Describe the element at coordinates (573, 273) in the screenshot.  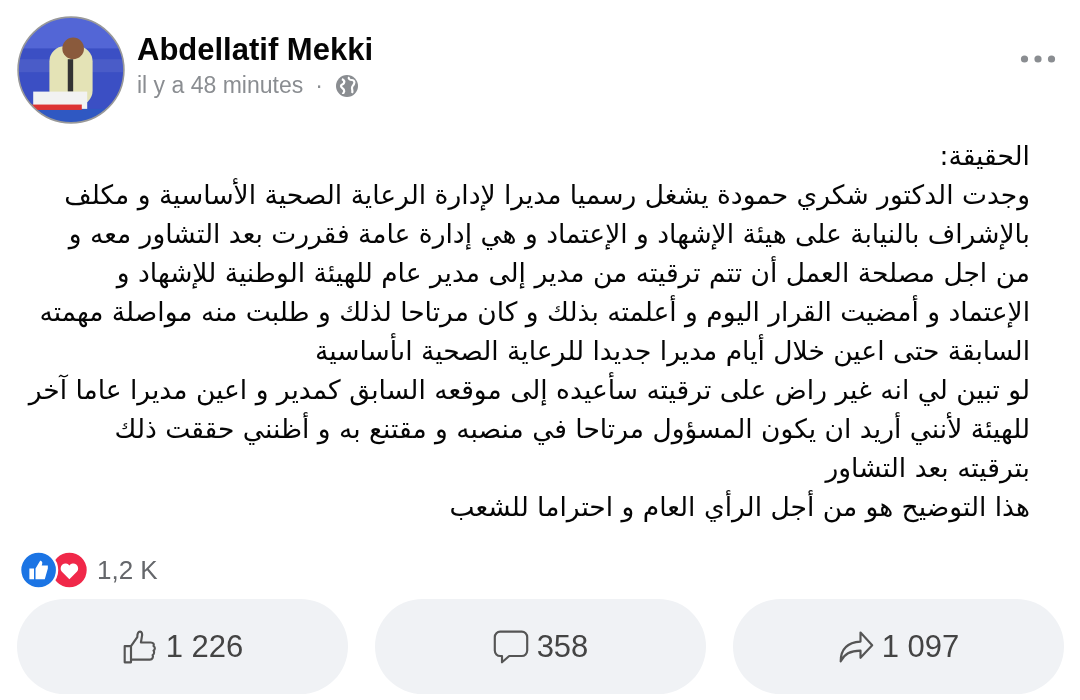
I see `post-text-line: من اجل مصلحة العمل أن تتم ترقيته من مدير إلى مدير عام للهيئة الوطنية للإشهاد و` at that location.